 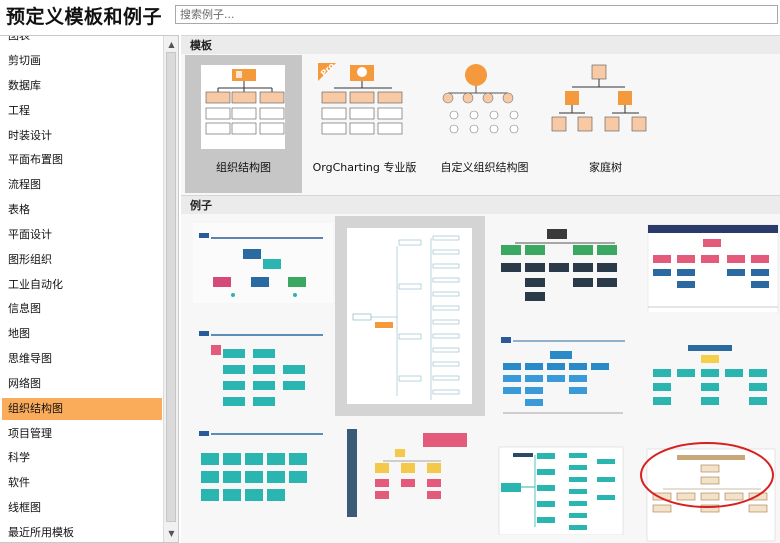 I want to click on org-chart-template-icon, so click(x=243, y=107).